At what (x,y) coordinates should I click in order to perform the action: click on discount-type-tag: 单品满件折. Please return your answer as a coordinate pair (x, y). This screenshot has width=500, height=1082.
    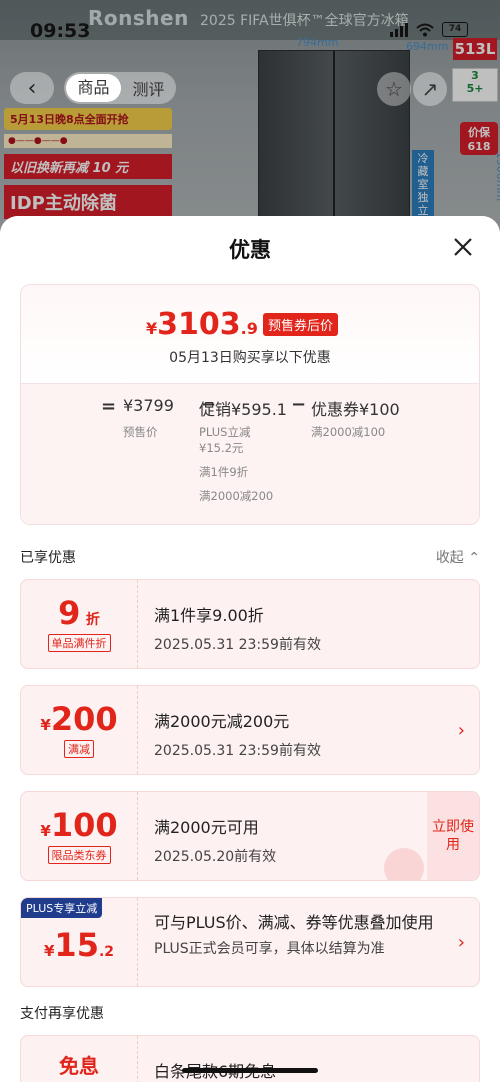
    Looking at the image, I should click on (79, 643).